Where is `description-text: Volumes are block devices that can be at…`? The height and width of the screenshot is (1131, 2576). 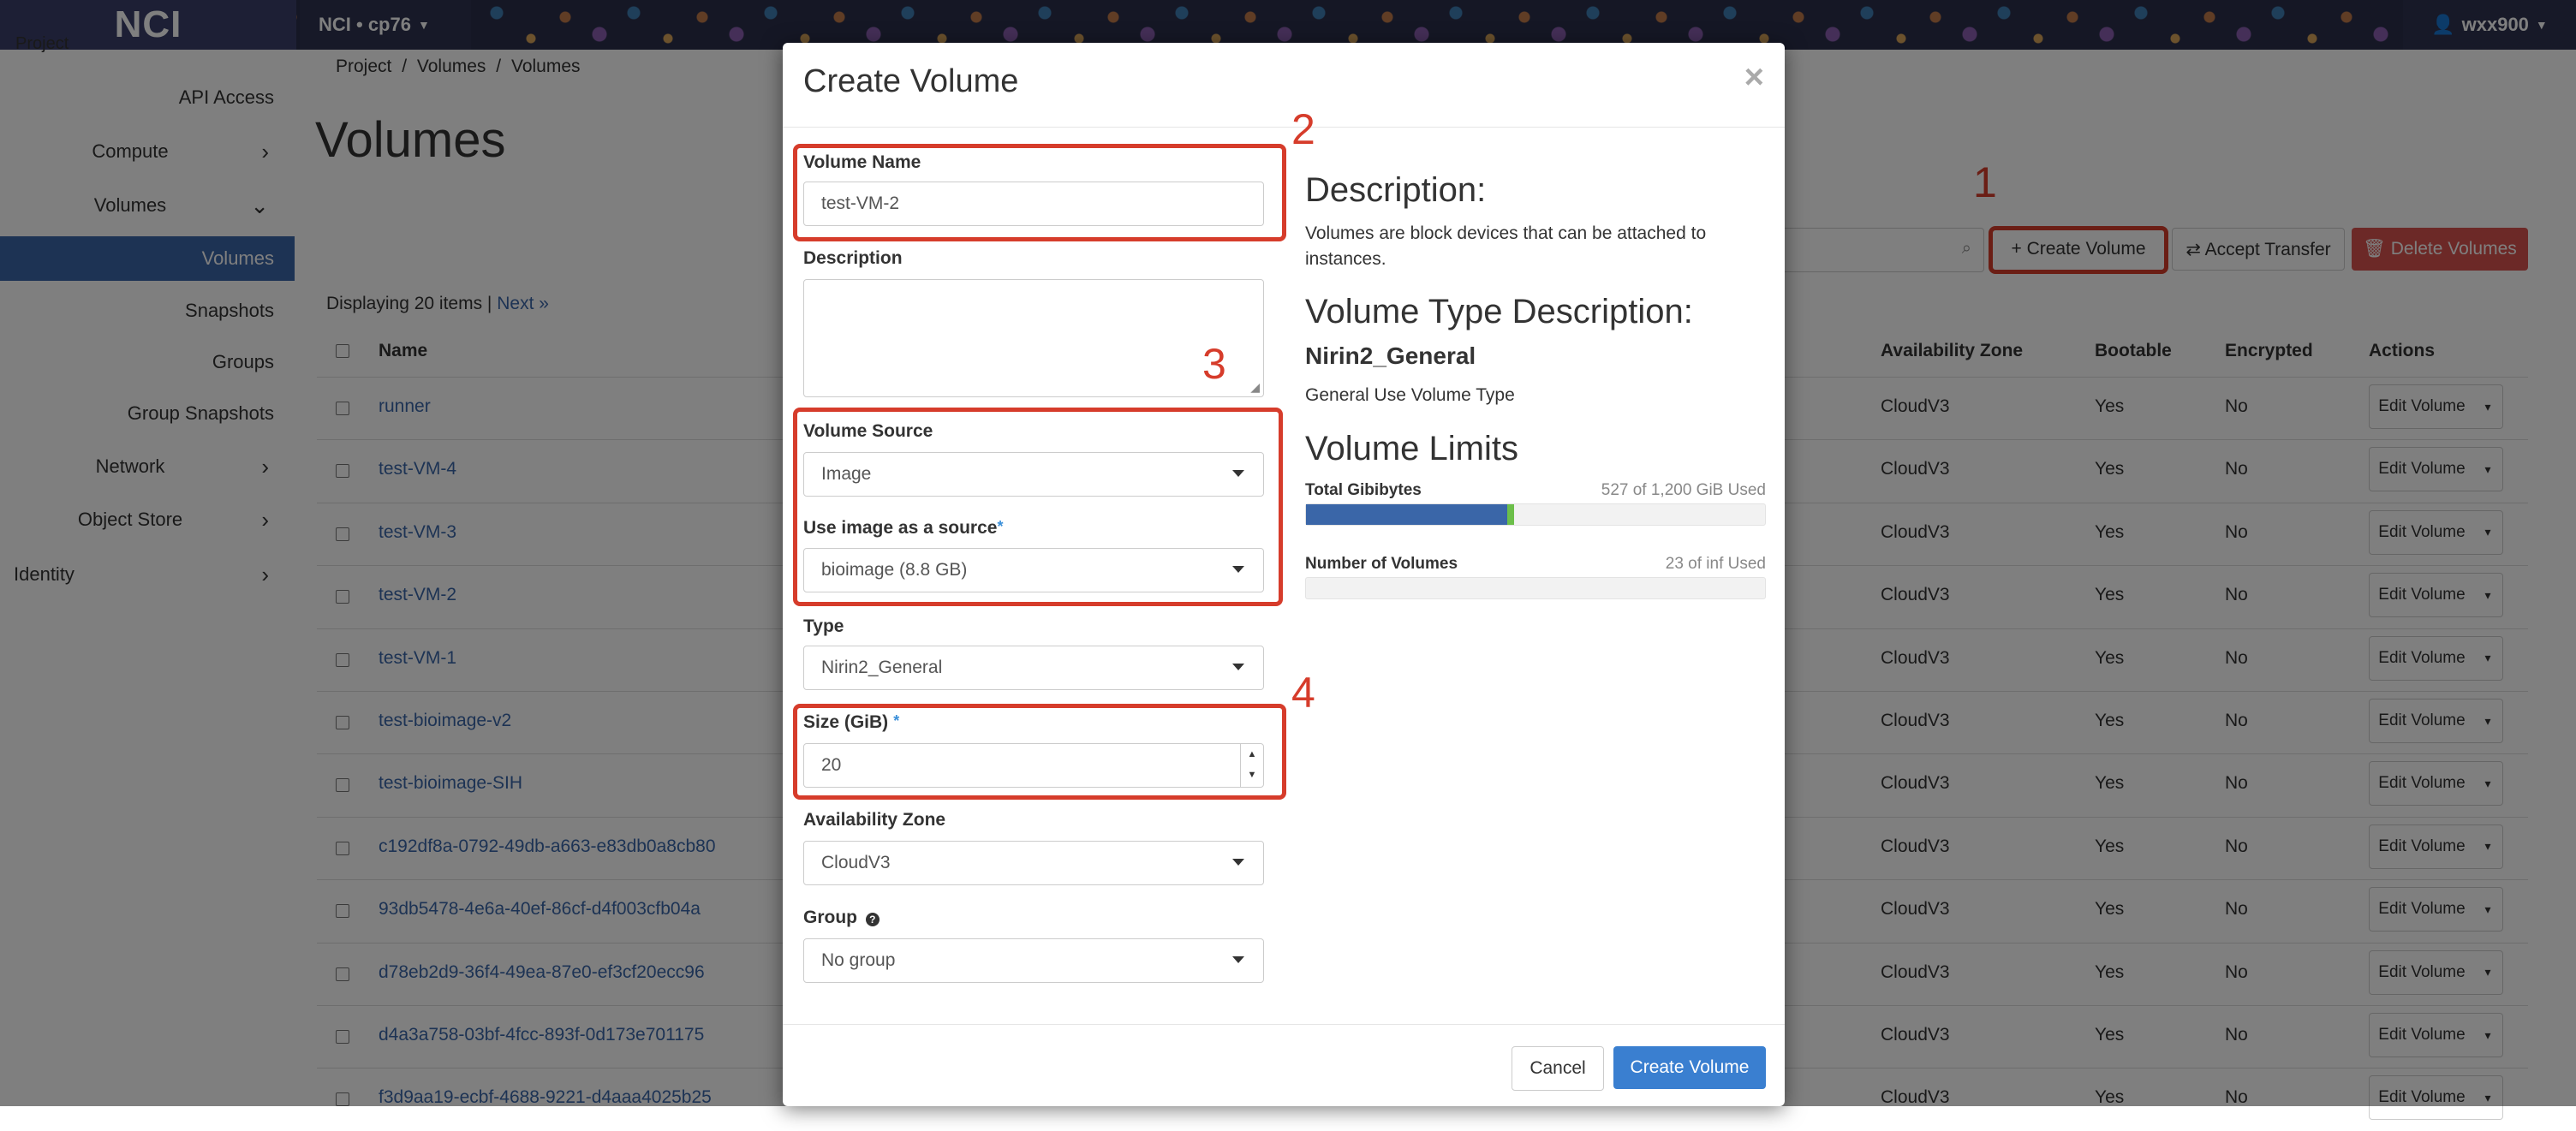
description-text: Volumes are block devices that can be at… is located at coordinates (1506, 246).